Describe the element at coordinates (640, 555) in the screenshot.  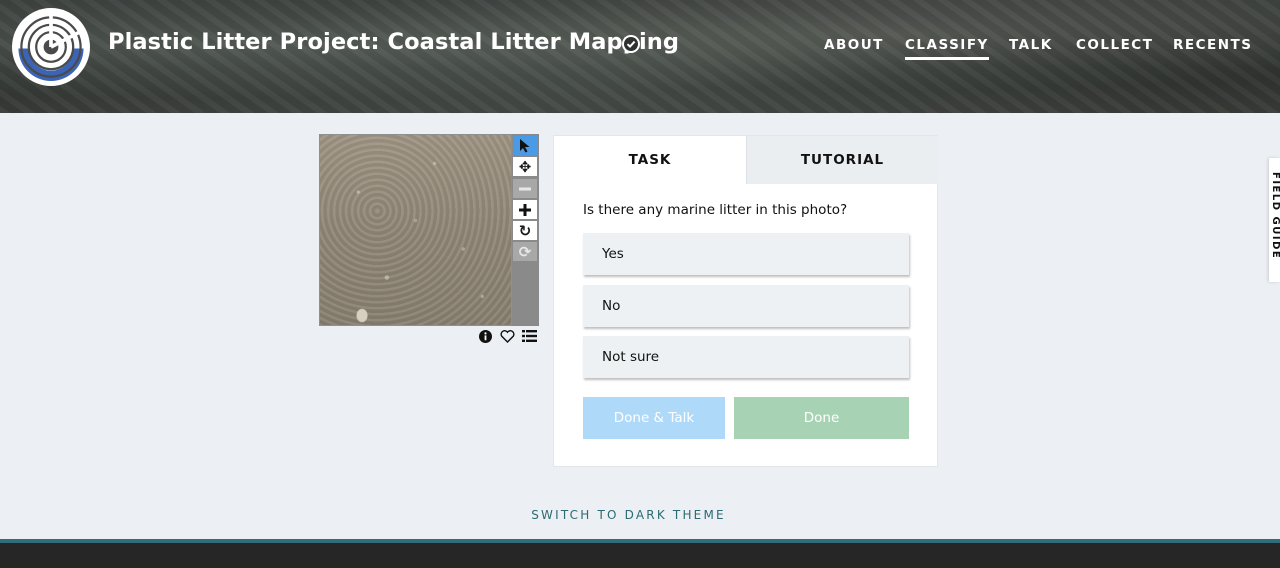
I see `site-footer` at that location.